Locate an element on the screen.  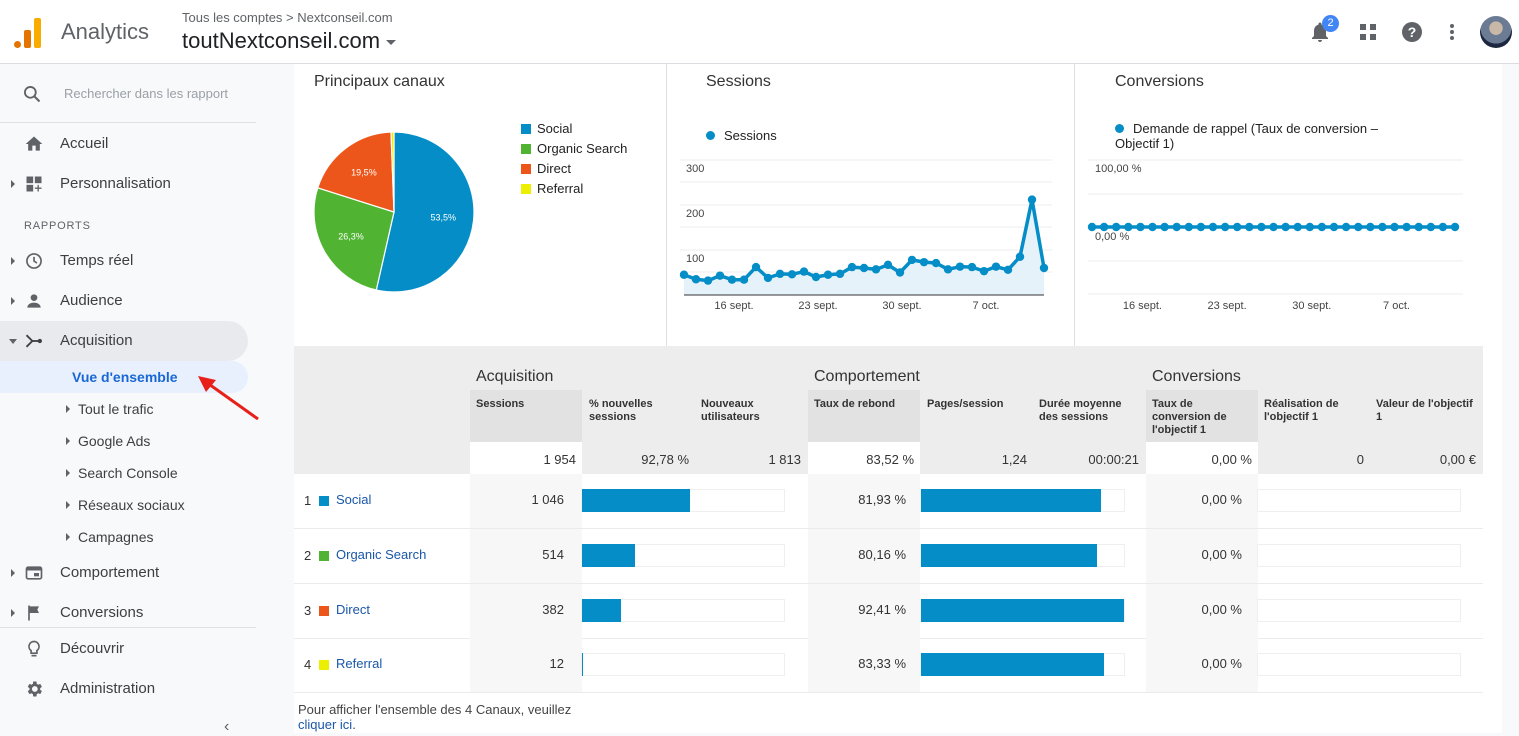
collapse-sidebar-button: ‹ is located at coordinates (226, 727).